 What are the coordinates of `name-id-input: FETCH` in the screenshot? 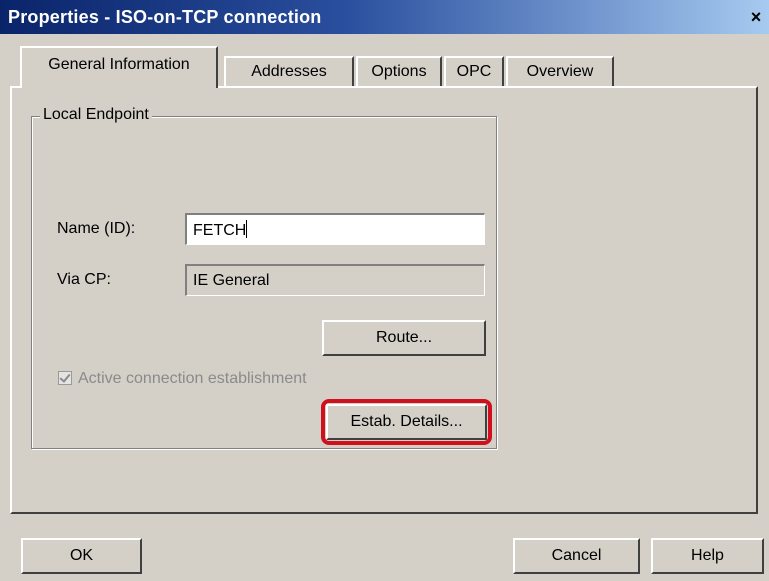 It's located at (335, 229).